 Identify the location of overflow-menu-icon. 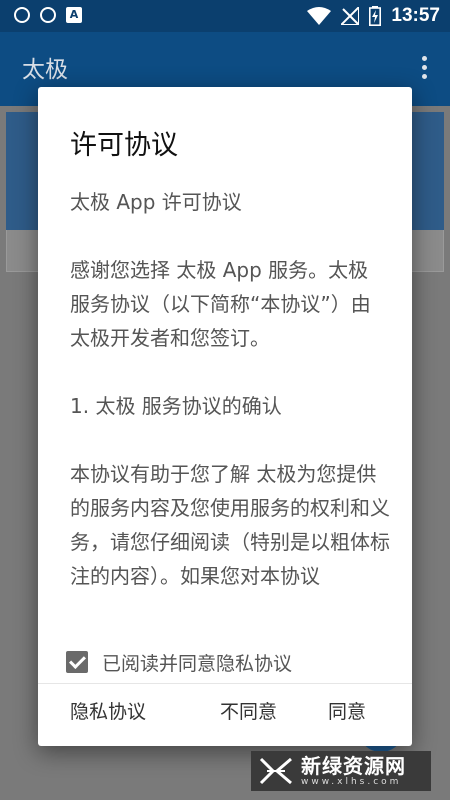
(425, 69).